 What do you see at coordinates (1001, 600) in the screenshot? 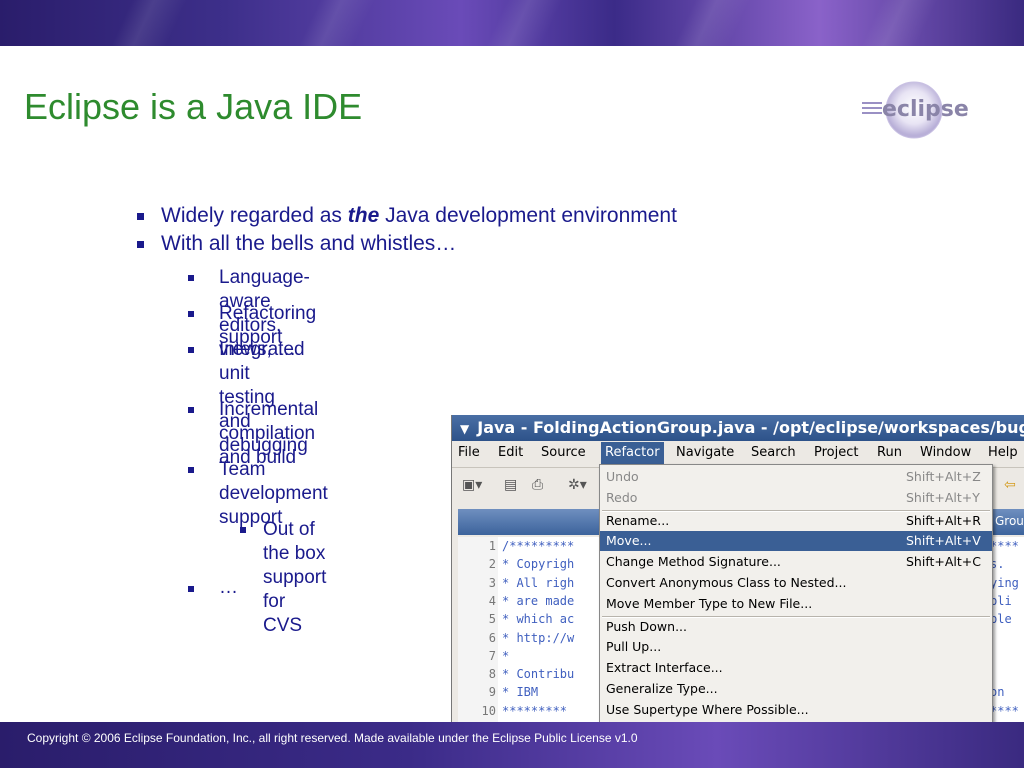
I see `code-line-tail: bli` at bounding box center [1001, 600].